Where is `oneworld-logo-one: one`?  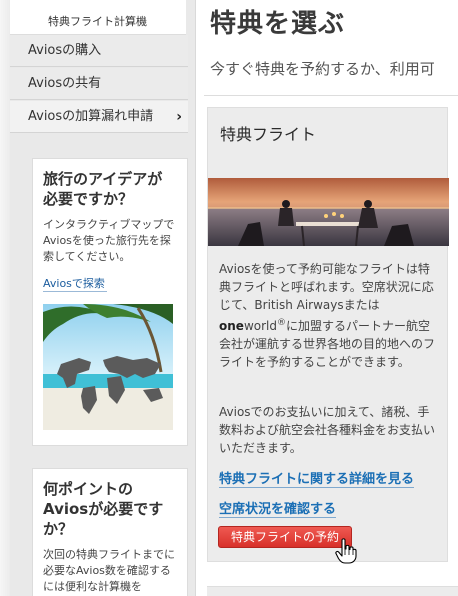 oneworld-logo-one: one is located at coordinates (231, 326).